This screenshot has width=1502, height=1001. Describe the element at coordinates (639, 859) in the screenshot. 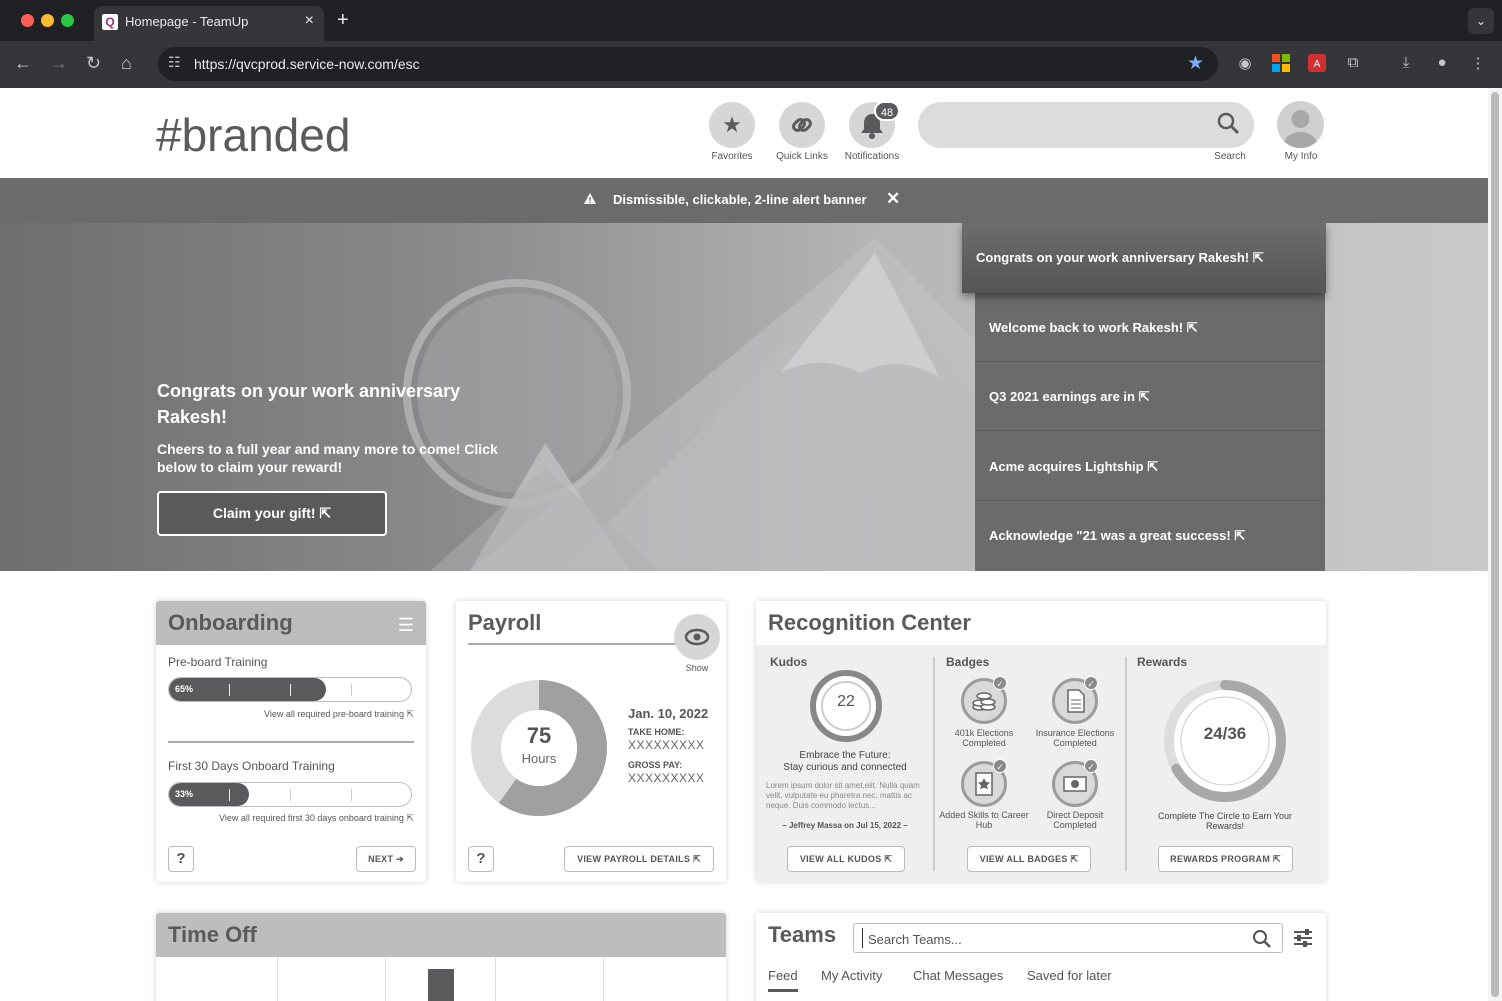

I see `view-payroll-details-button: VIEW PAYROLL DETAILS ⇱` at that location.